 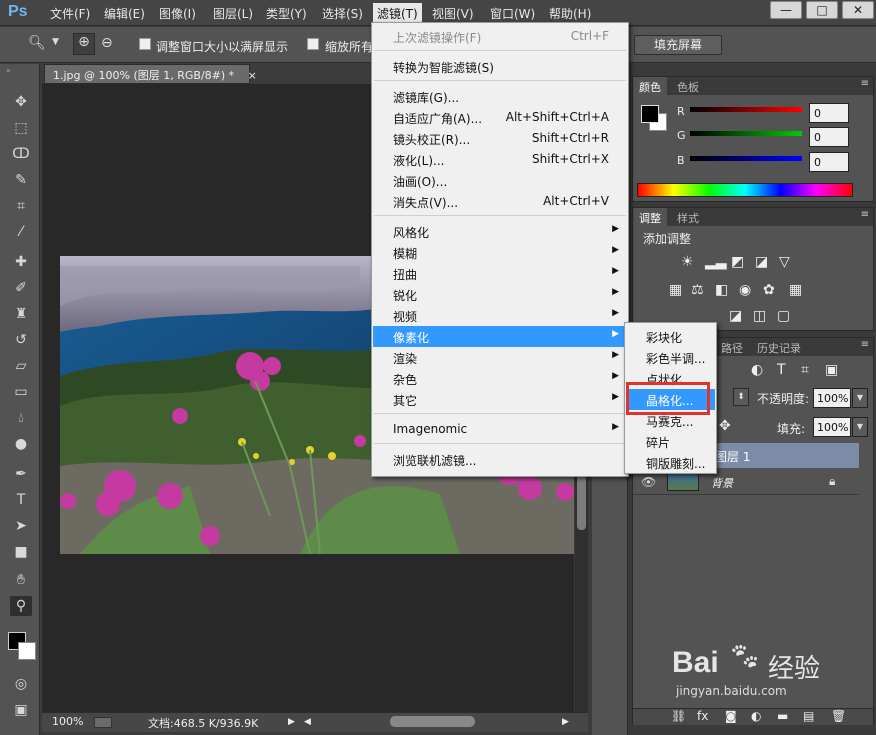 I want to click on menu-pixelate: 像素化 ▶, so click(x=500, y=336).